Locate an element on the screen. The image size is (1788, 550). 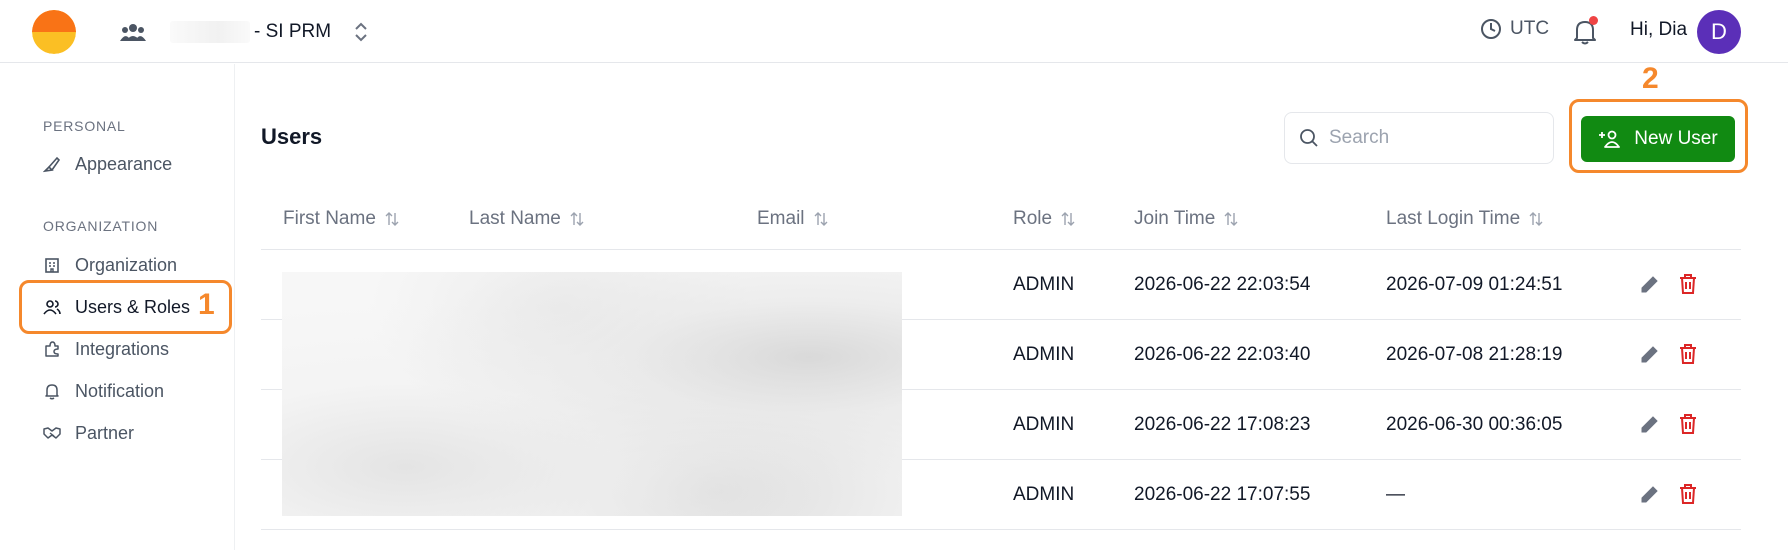
user-avatar: D is located at coordinates (1719, 32).